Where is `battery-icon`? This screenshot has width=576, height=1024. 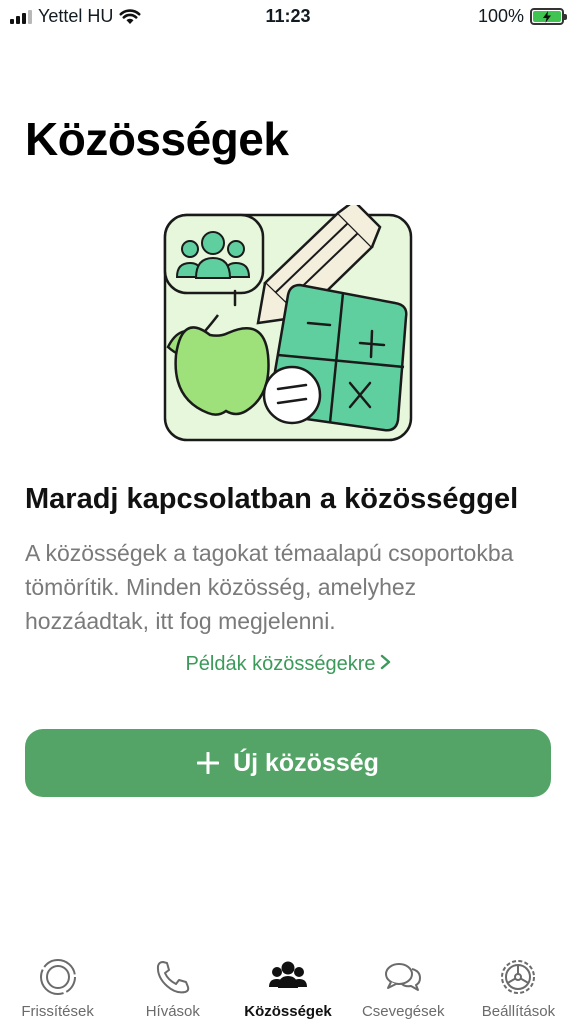
battery-icon is located at coordinates (548, 16).